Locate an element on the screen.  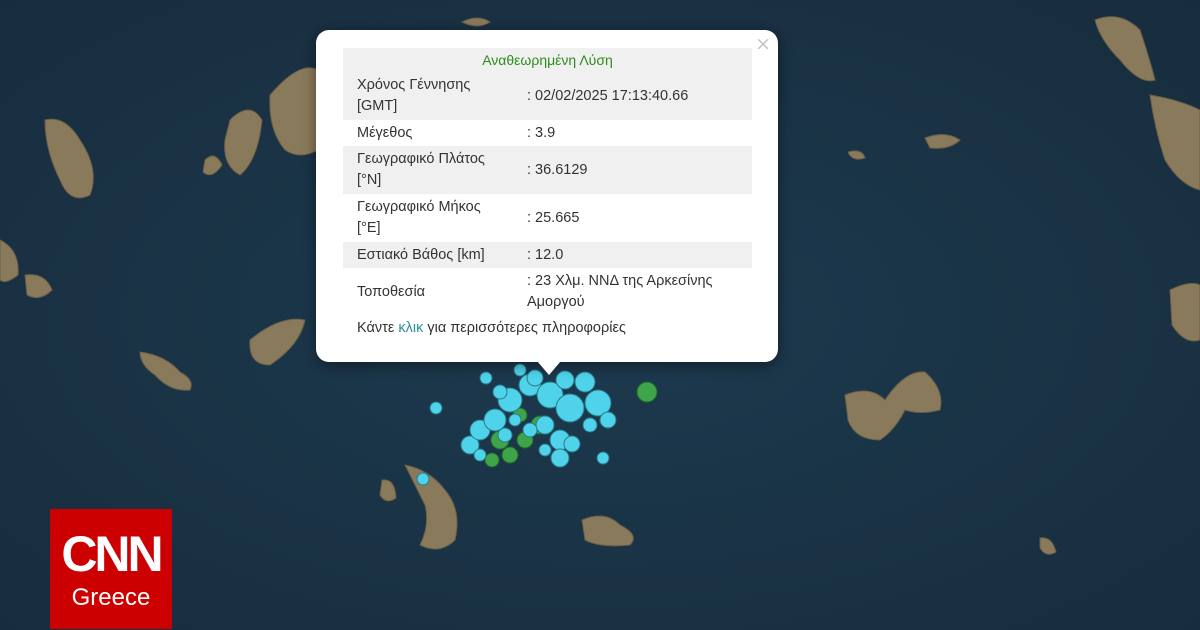
row-value: : 25.665 is located at coordinates (553, 217).